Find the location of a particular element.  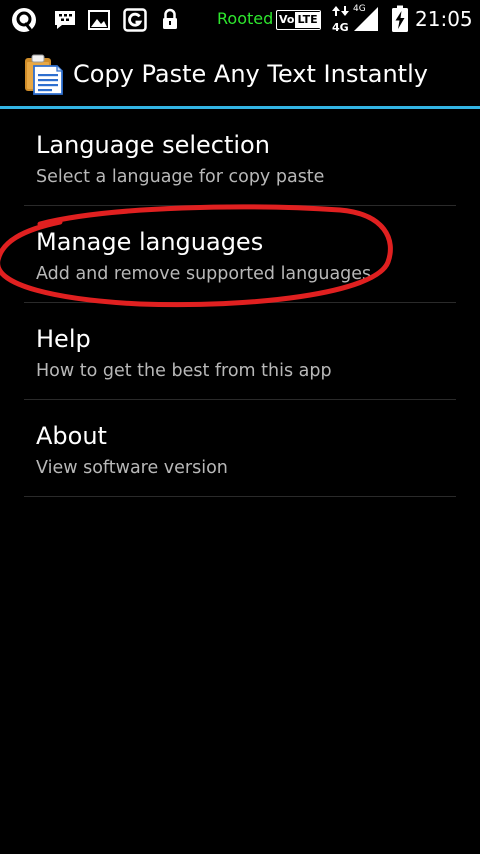

app-clipboard-icon is located at coordinates (43, 75).